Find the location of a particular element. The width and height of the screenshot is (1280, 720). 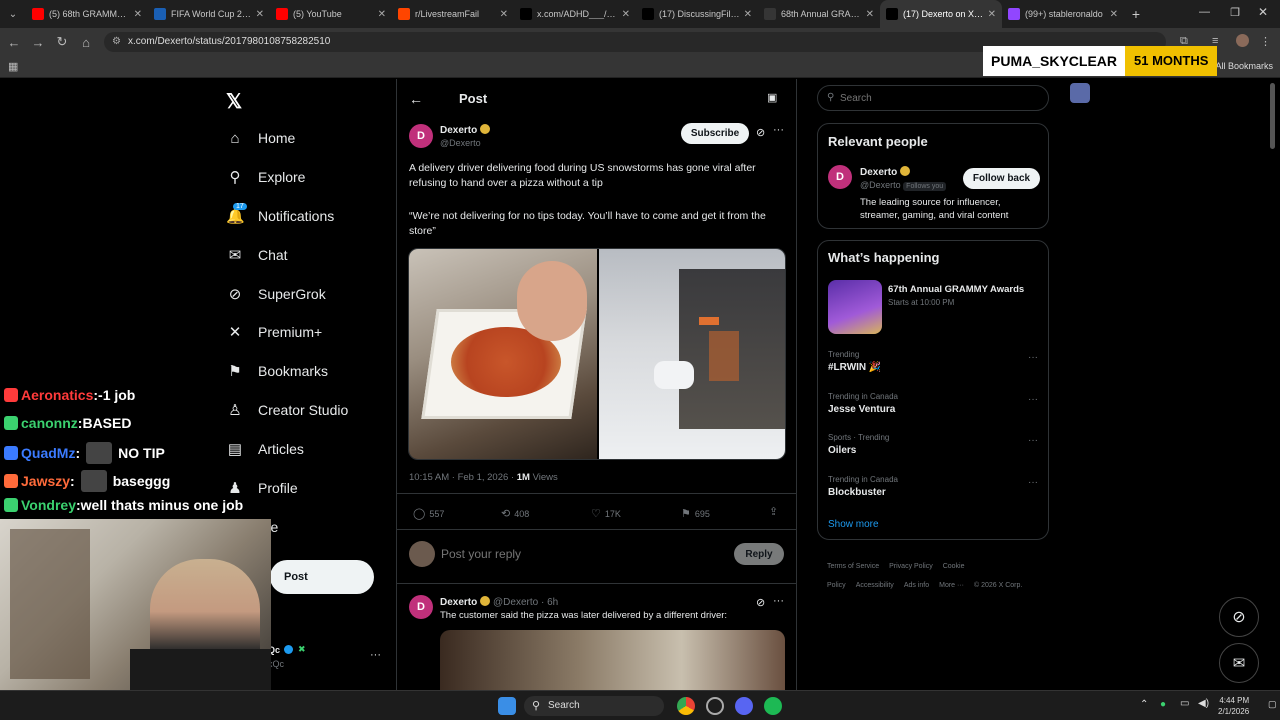

reply-input is located at coordinates (551, 554).